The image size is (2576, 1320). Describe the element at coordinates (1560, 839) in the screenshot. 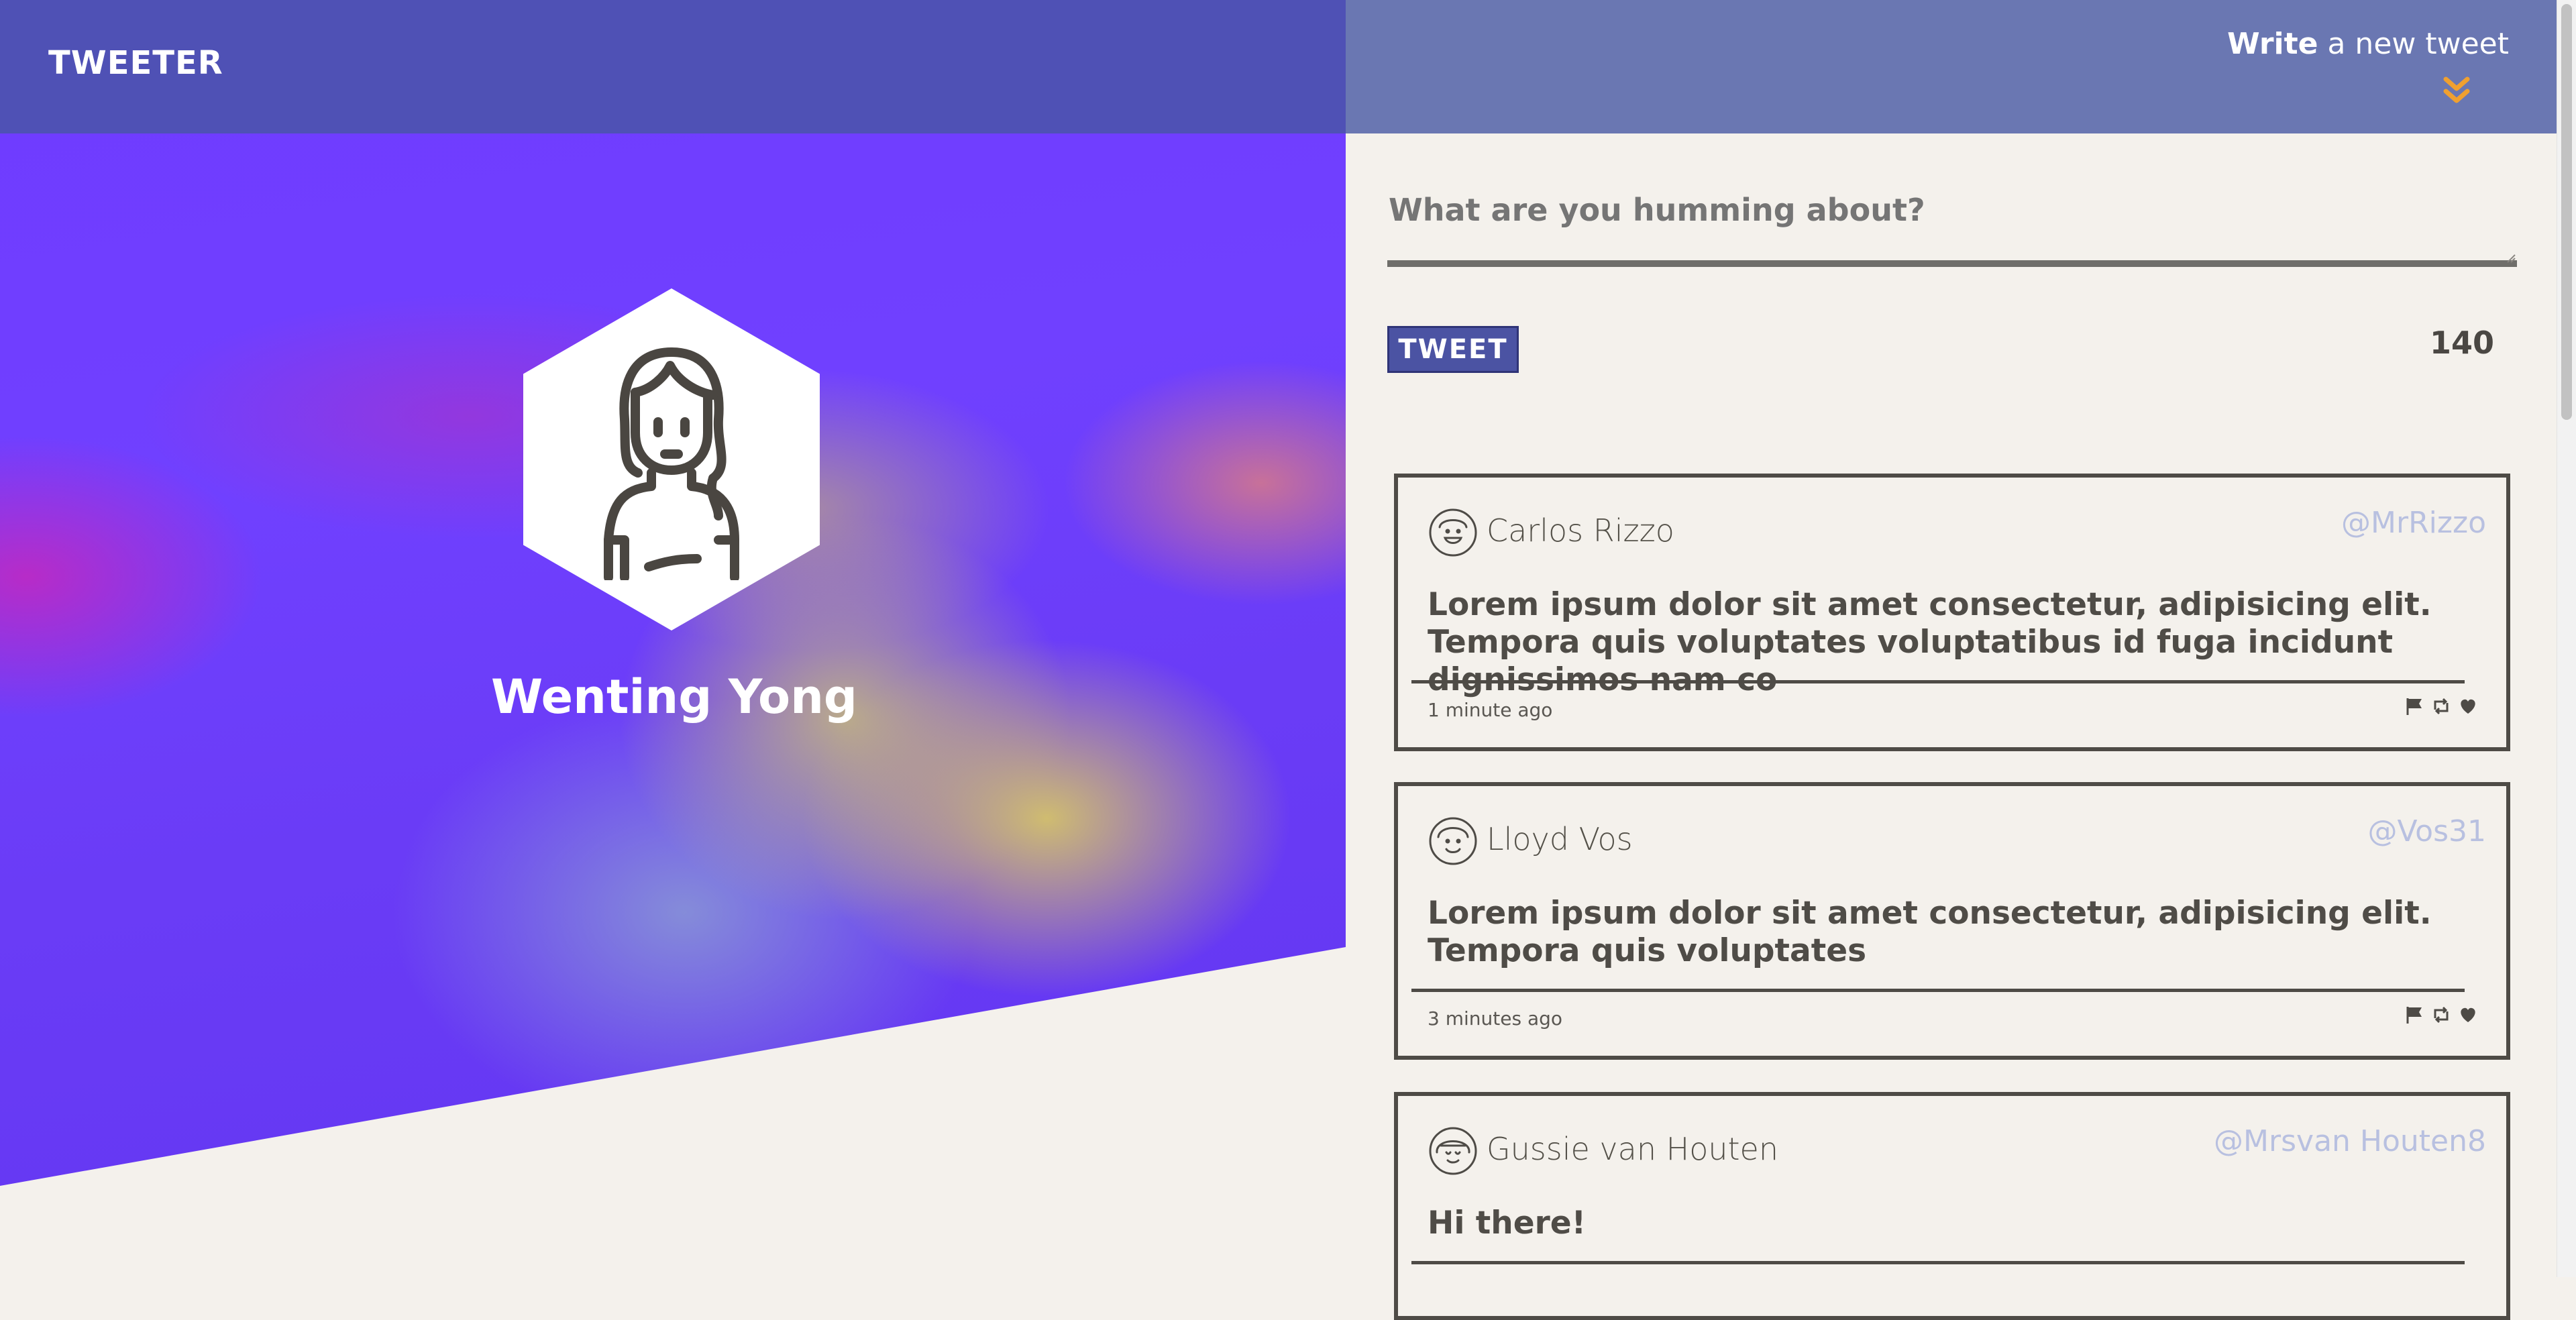

I see `tweet-author-name: Lloyd Vos` at that location.